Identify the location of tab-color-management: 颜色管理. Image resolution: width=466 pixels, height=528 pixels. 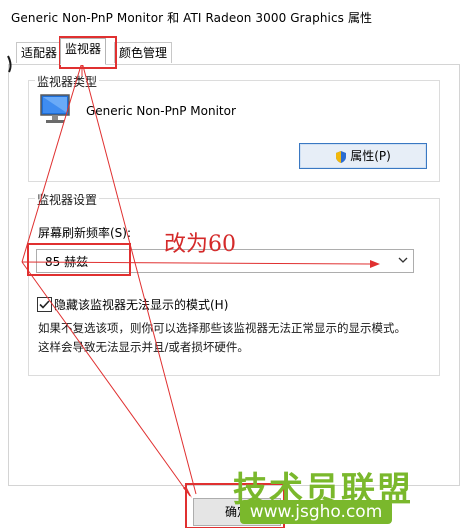
(143, 52).